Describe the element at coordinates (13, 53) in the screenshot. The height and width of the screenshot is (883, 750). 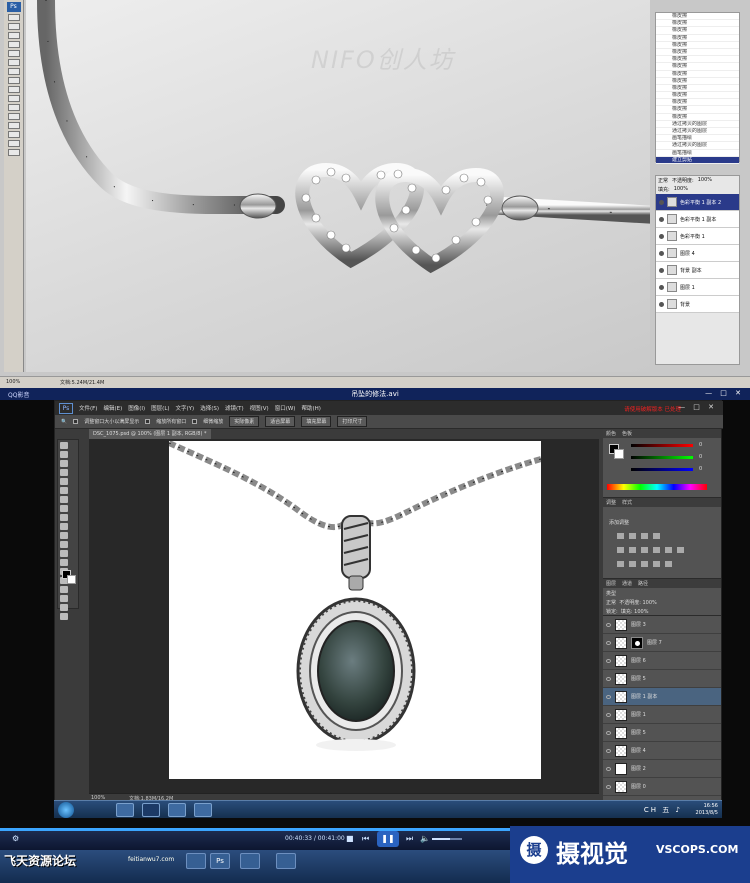
I see `brush-tool-icon` at that location.